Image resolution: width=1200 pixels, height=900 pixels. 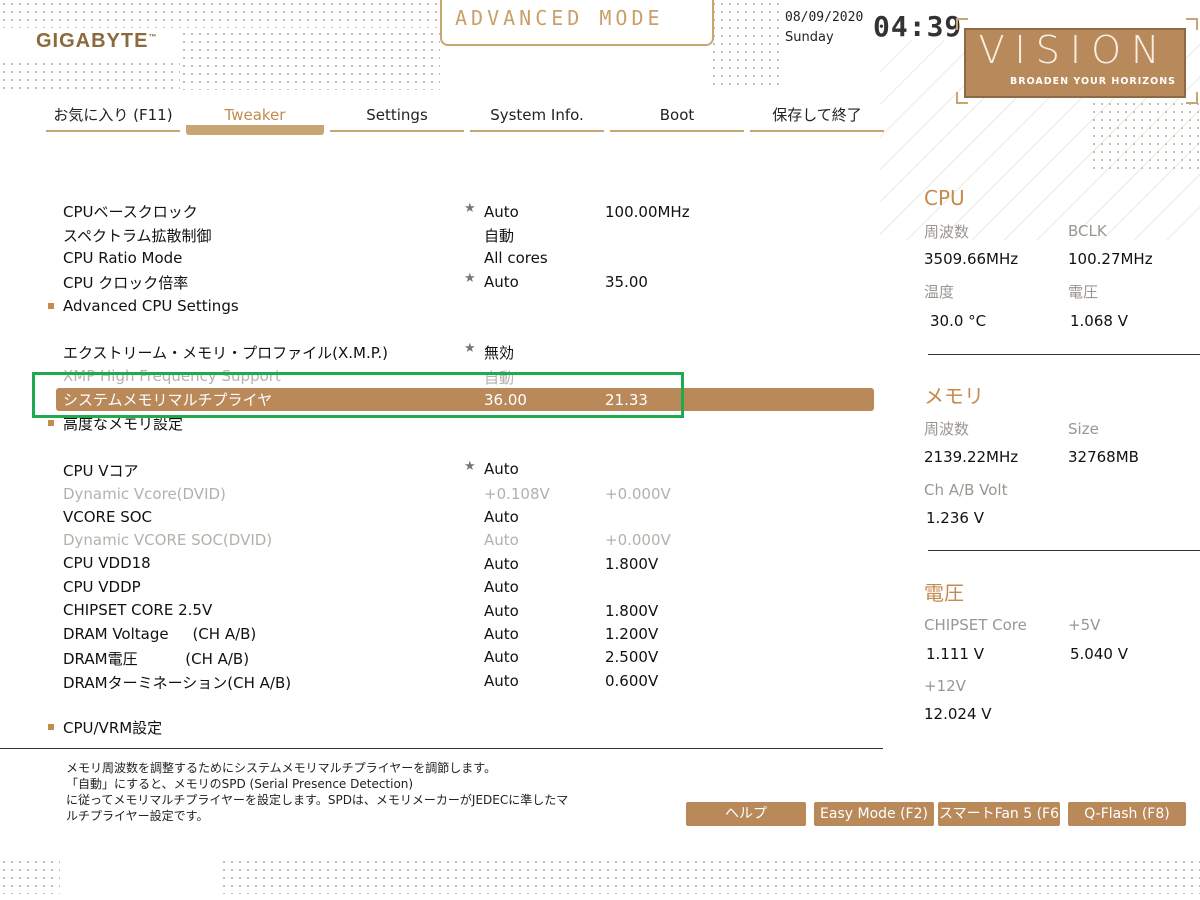 What do you see at coordinates (1103, 457) in the screenshot?
I see `memory-size-value: 32768MB` at bounding box center [1103, 457].